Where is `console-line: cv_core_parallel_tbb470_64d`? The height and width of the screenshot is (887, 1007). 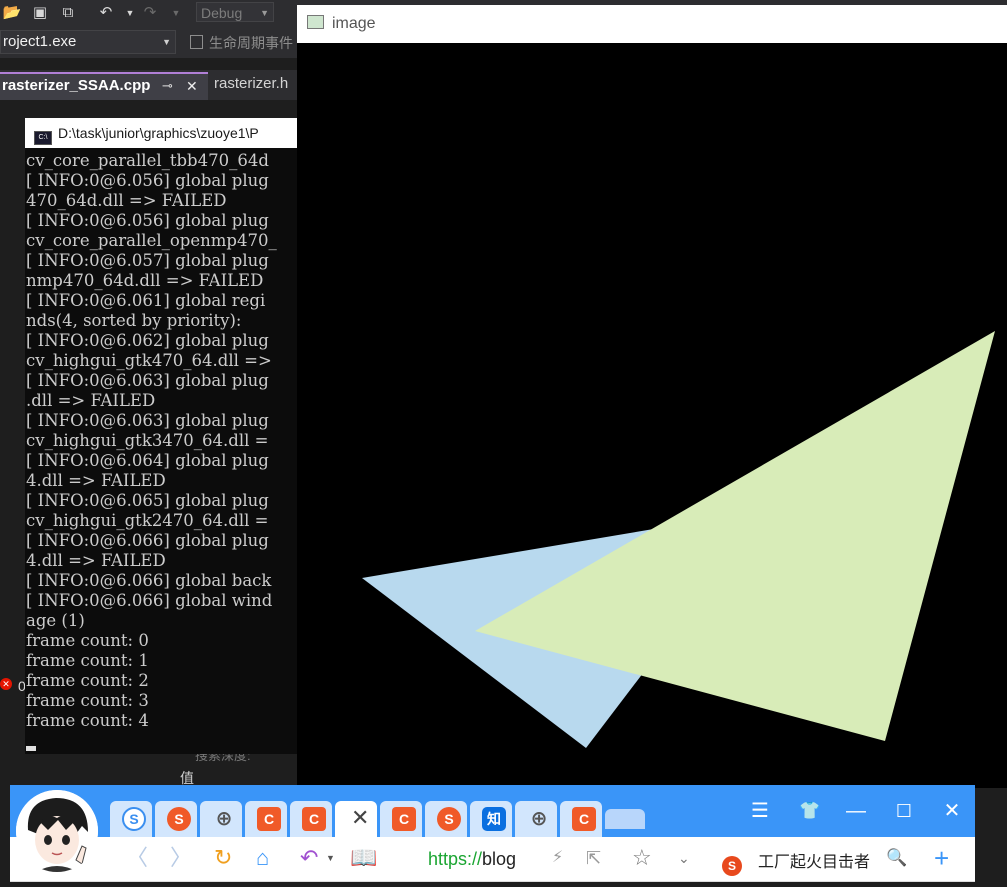 console-line: cv_core_parallel_tbb470_64d is located at coordinates (147, 160).